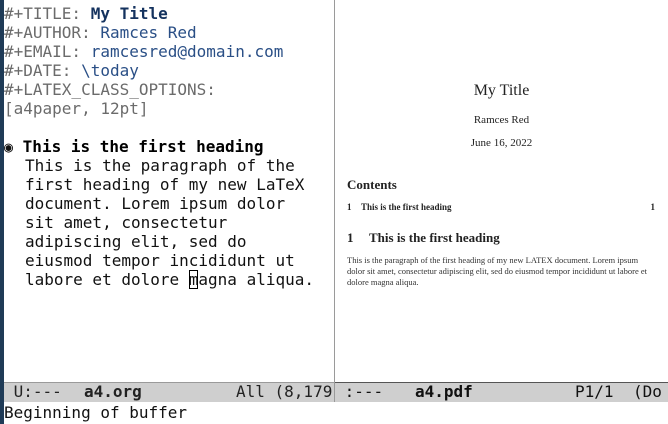  I want to click on pdf-page-indicator: P1/1, so click(594, 391).